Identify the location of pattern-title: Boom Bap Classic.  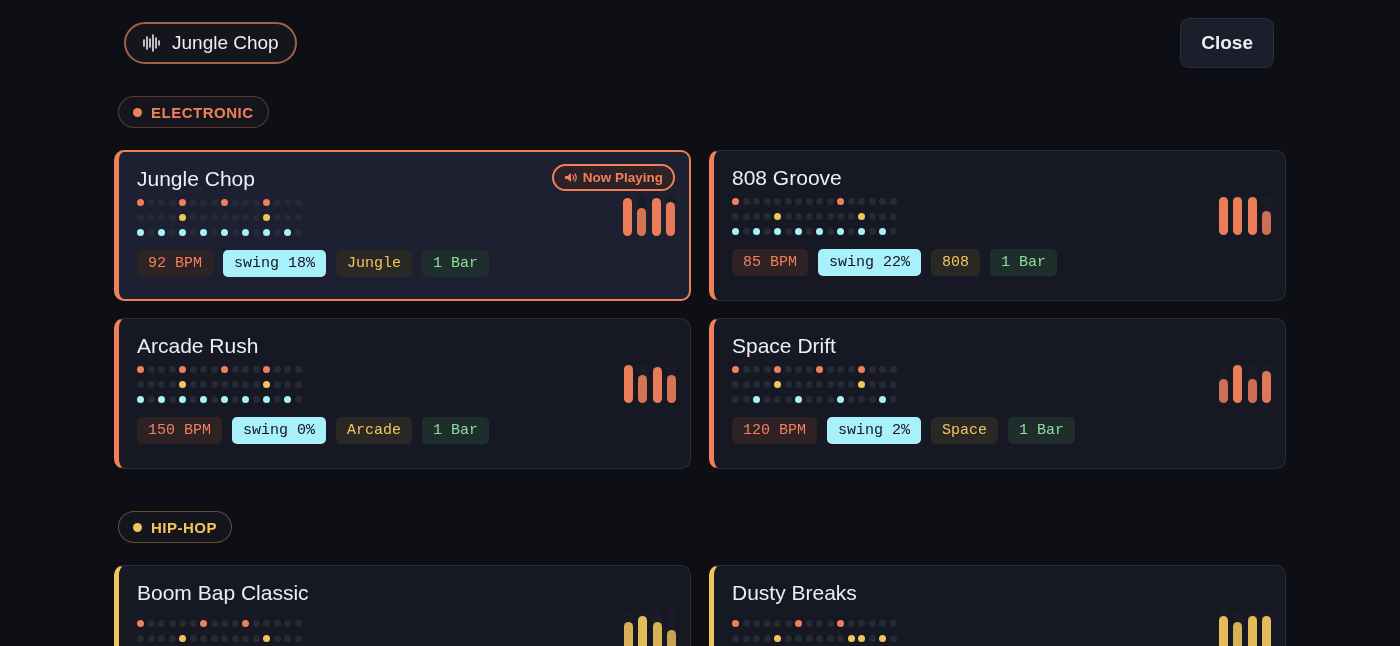
(223, 593).